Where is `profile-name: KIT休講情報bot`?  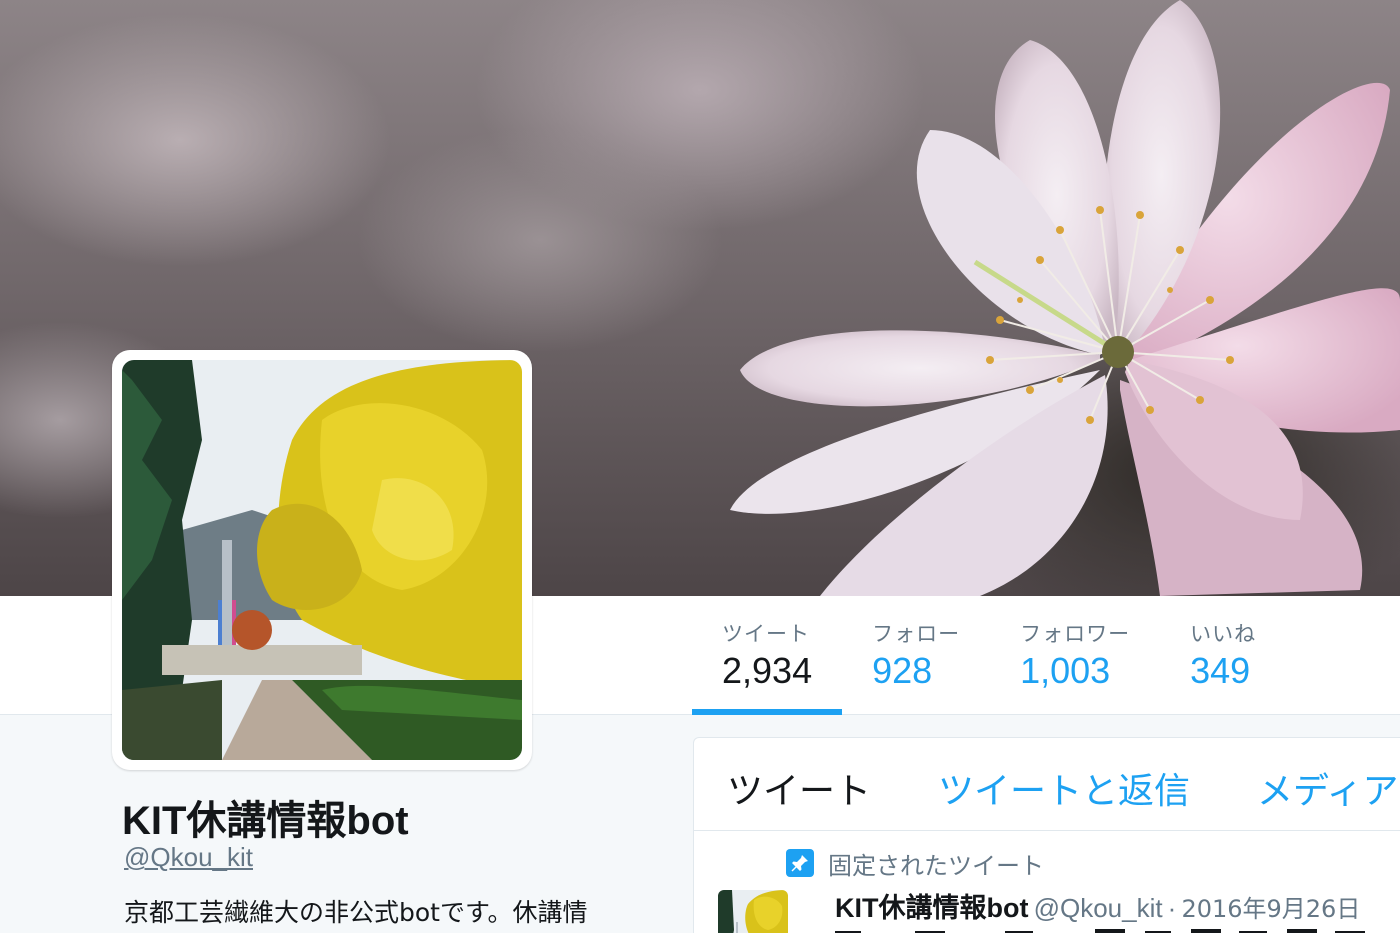 profile-name: KIT休講情報bot is located at coordinates (265, 821).